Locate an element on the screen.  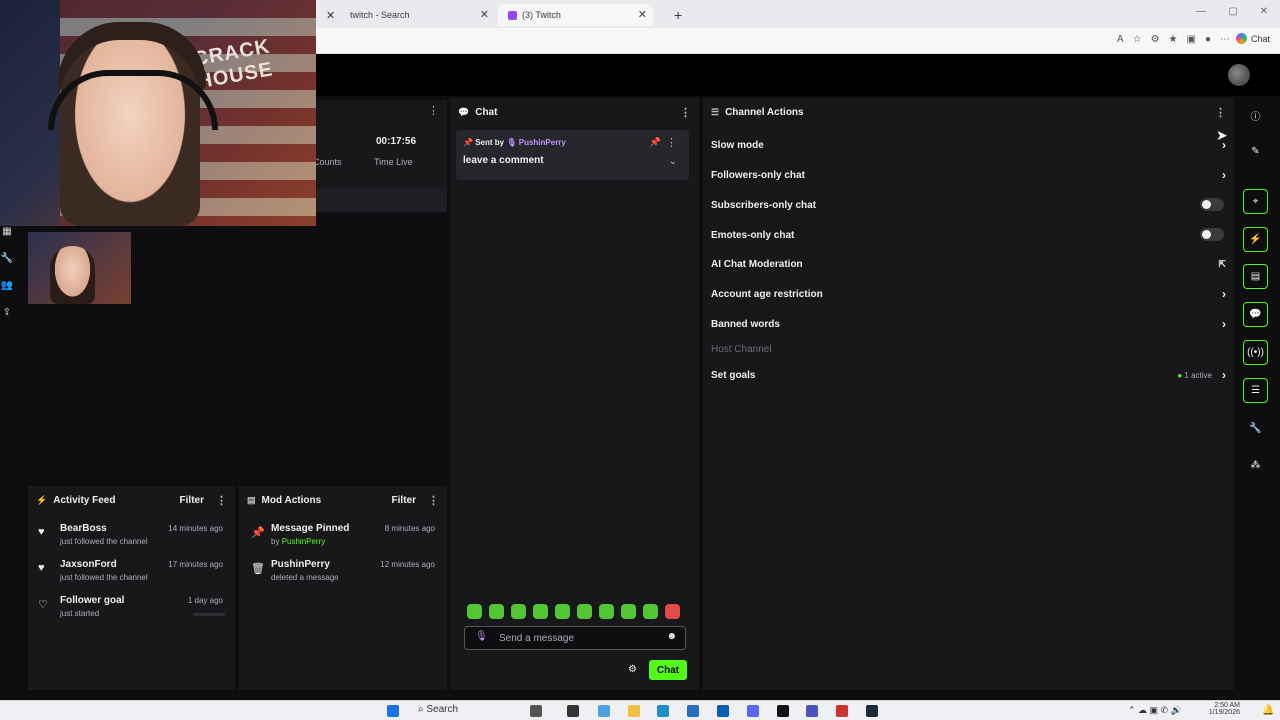
profile-icon: ● is located at coordinates (1208, 39).